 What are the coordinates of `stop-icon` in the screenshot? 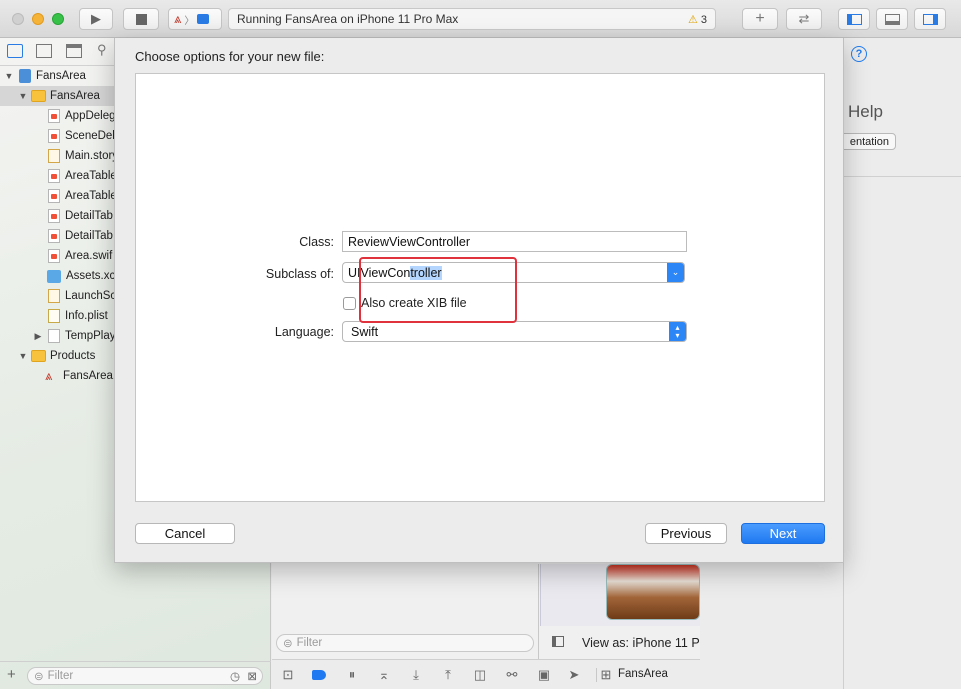 It's located at (141, 19).